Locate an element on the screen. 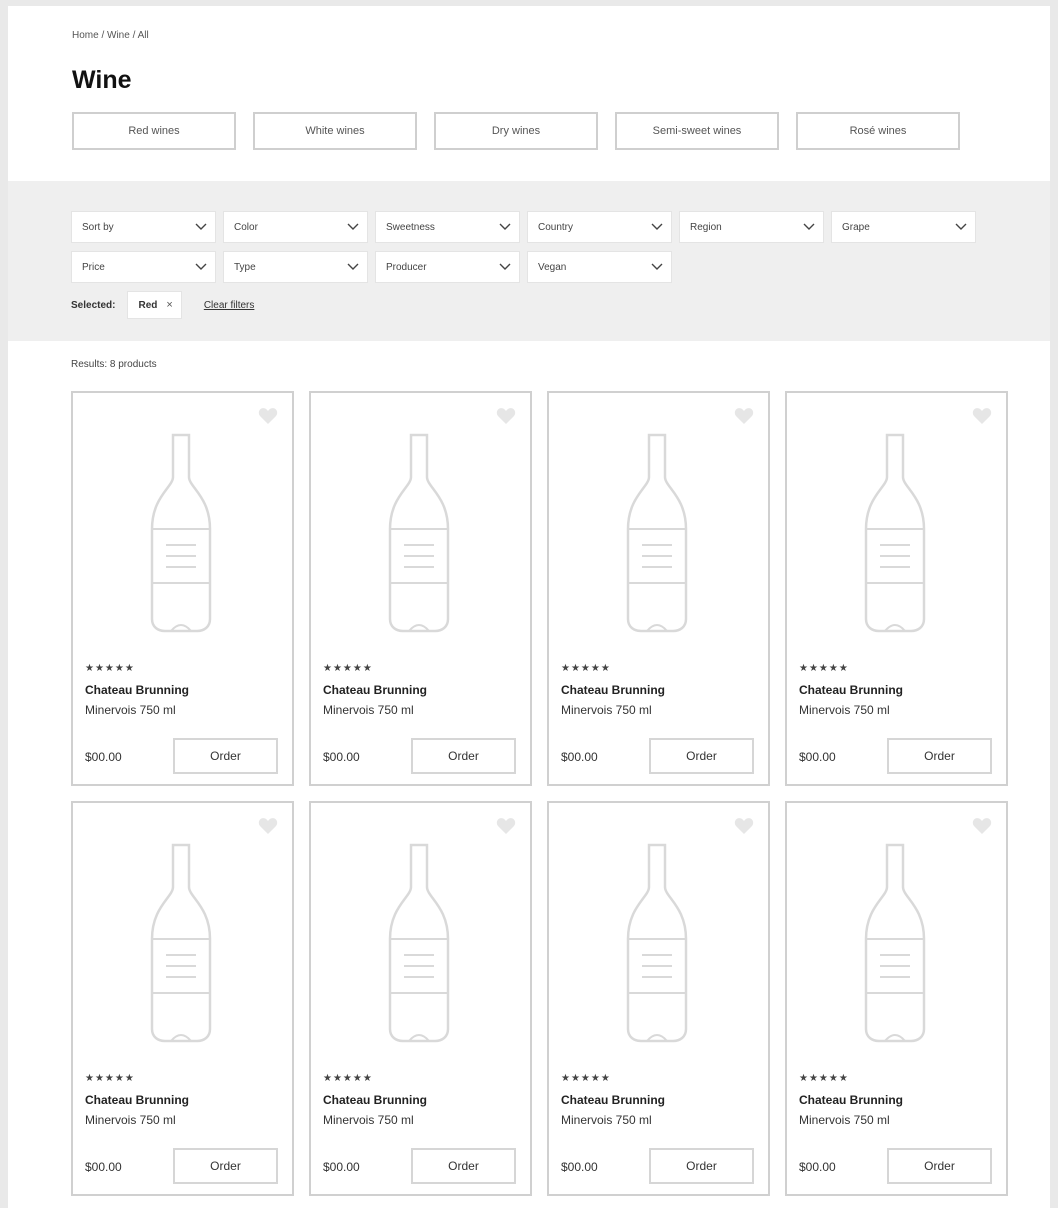 The height and width of the screenshot is (1208, 1058). selected-label: Selected: is located at coordinates (93, 305).